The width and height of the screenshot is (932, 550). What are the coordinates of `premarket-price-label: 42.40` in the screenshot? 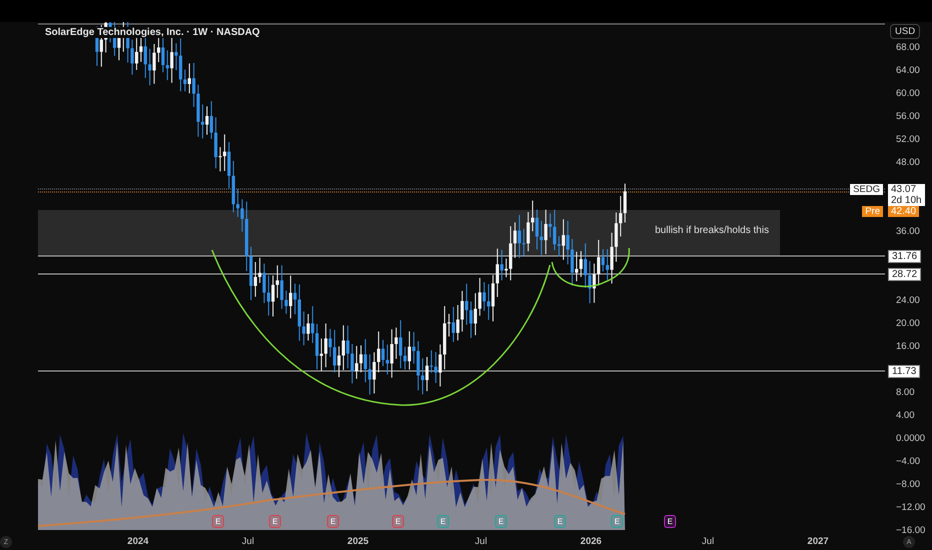 It's located at (904, 211).